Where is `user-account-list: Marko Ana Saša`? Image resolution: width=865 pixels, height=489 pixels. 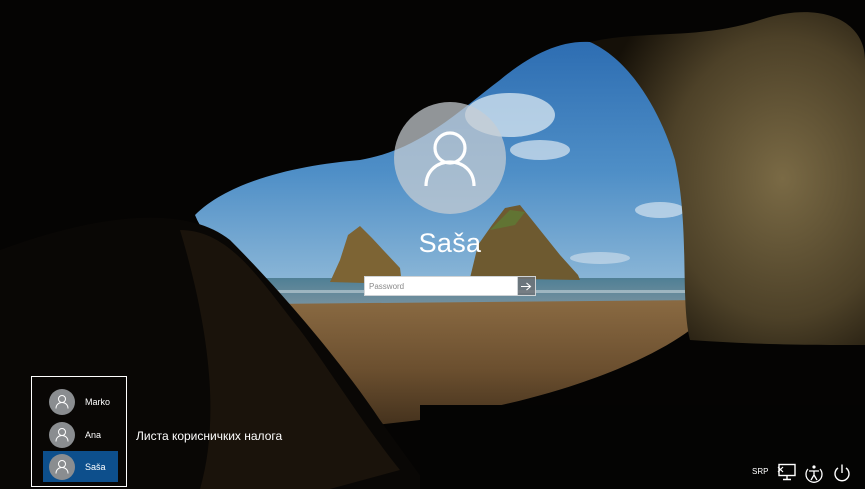
user-account-list: Marko Ana Saša is located at coordinates (79, 431).